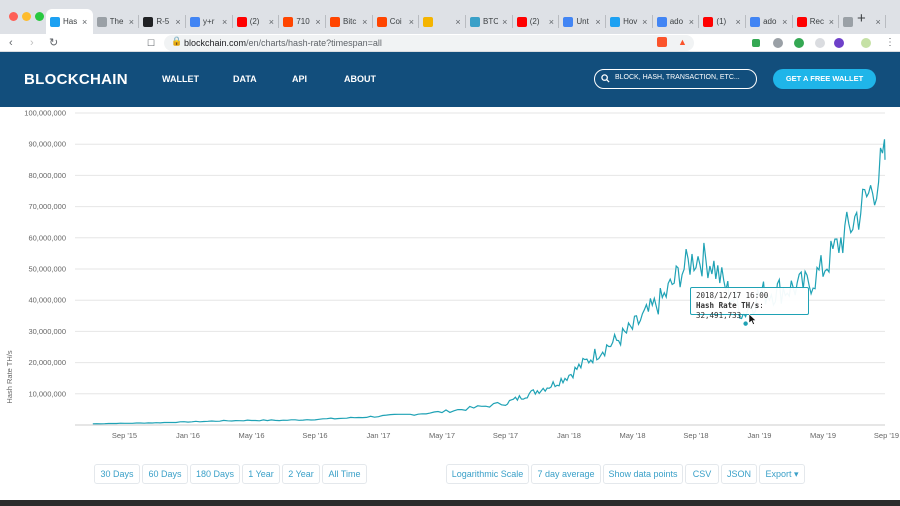 The image size is (900, 506). I want to click on get-wallet-button: GET A FREE WALLET, so click(824, 79).